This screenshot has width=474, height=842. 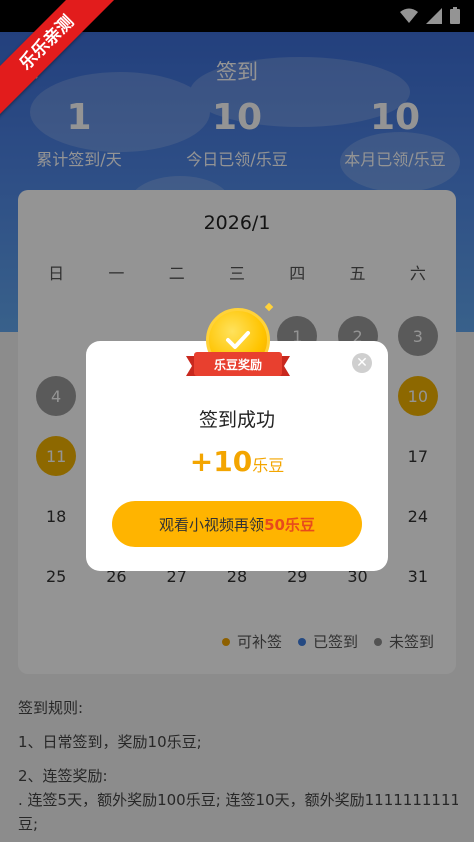 What do you see at coordinates (362, 363) in the screenshot?
I see `close-icon: ✕` at bounding box center [362, 363].